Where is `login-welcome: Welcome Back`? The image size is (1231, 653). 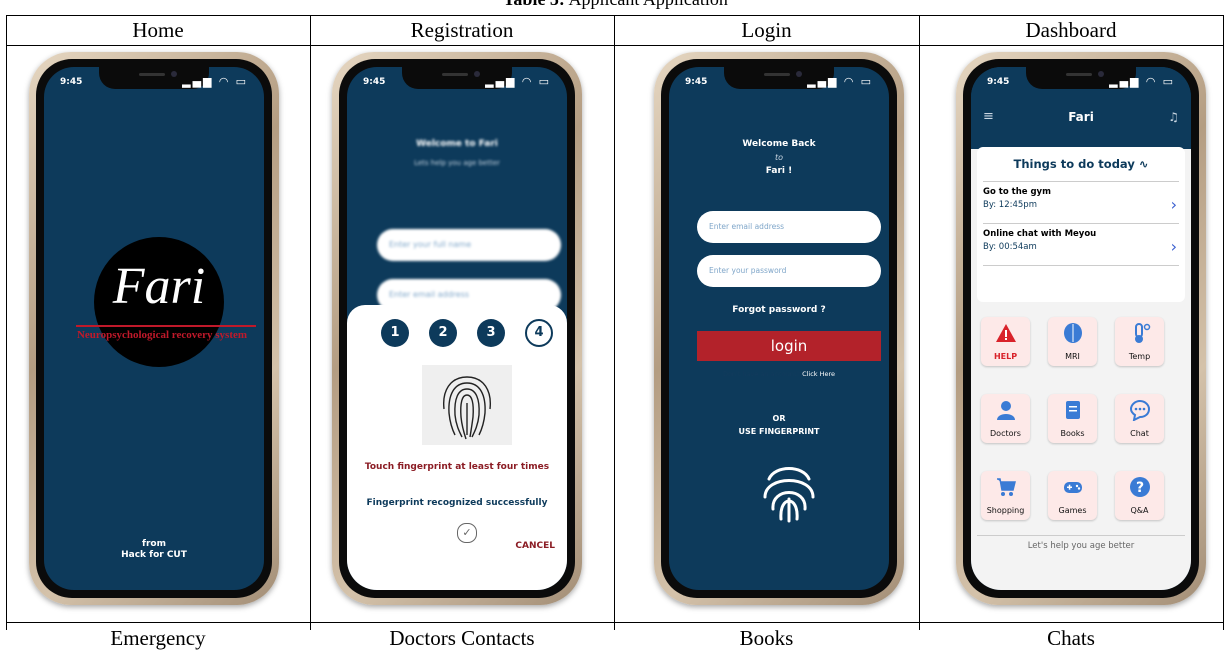
login-welcome: Welcome Back is located at coordinates (779, 144).